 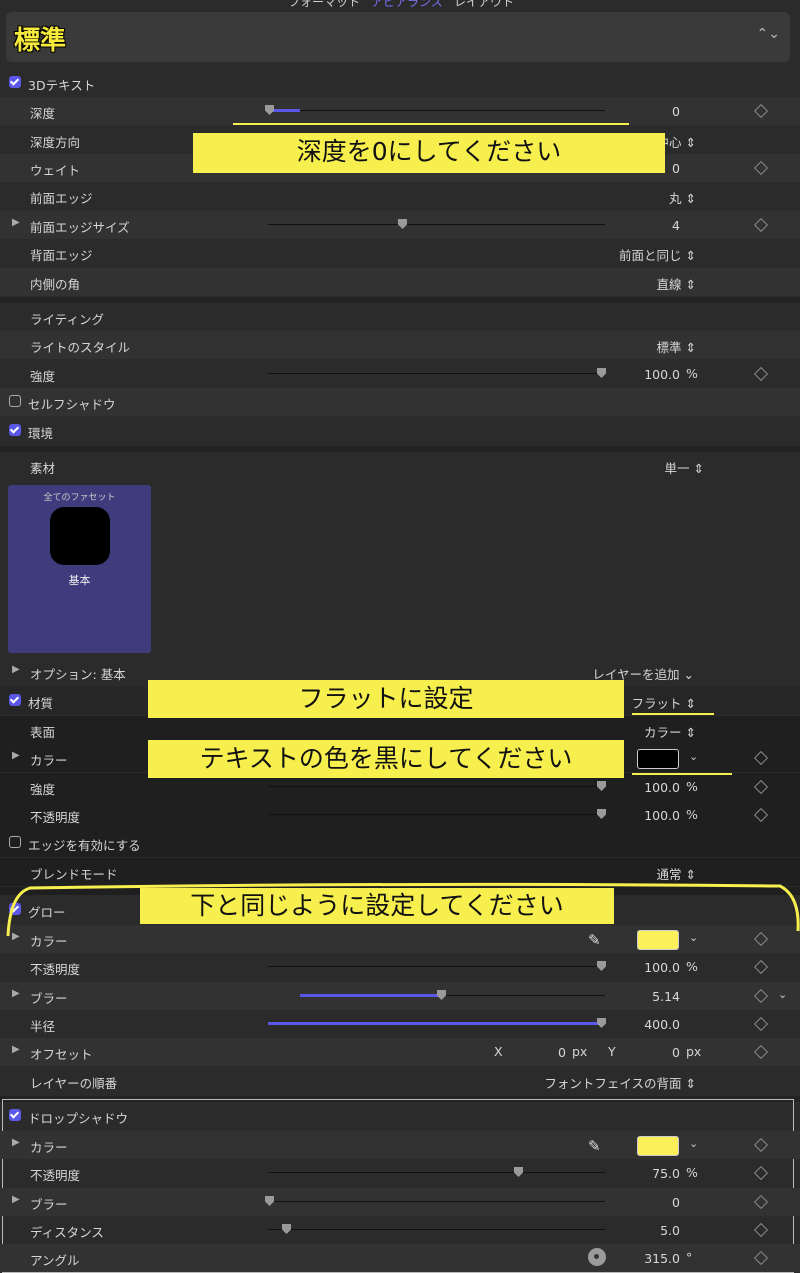 I want to click on enable-edges-checkbox, so click(x=15, y=842).